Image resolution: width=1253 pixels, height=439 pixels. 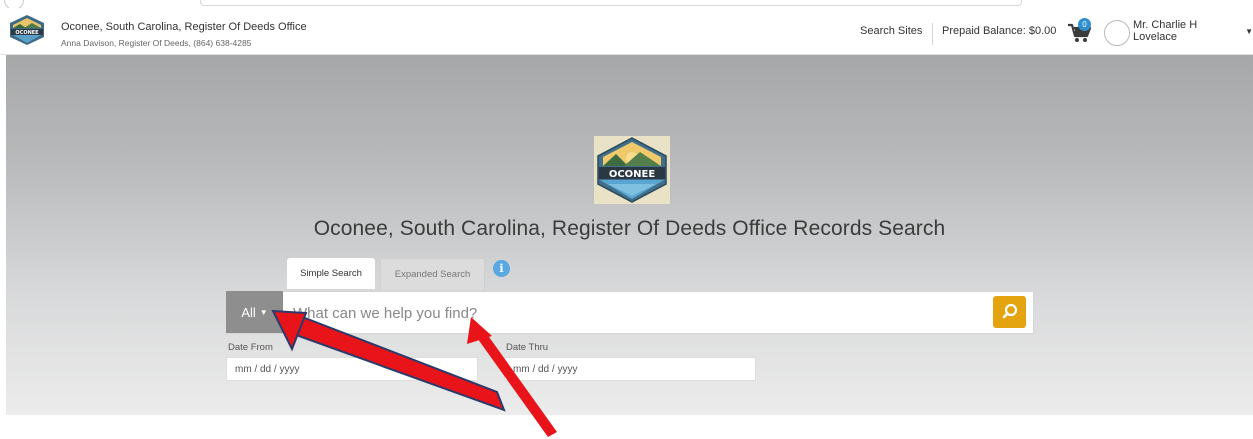 I want to click on date-thru-input, so click(x=630, y=369).